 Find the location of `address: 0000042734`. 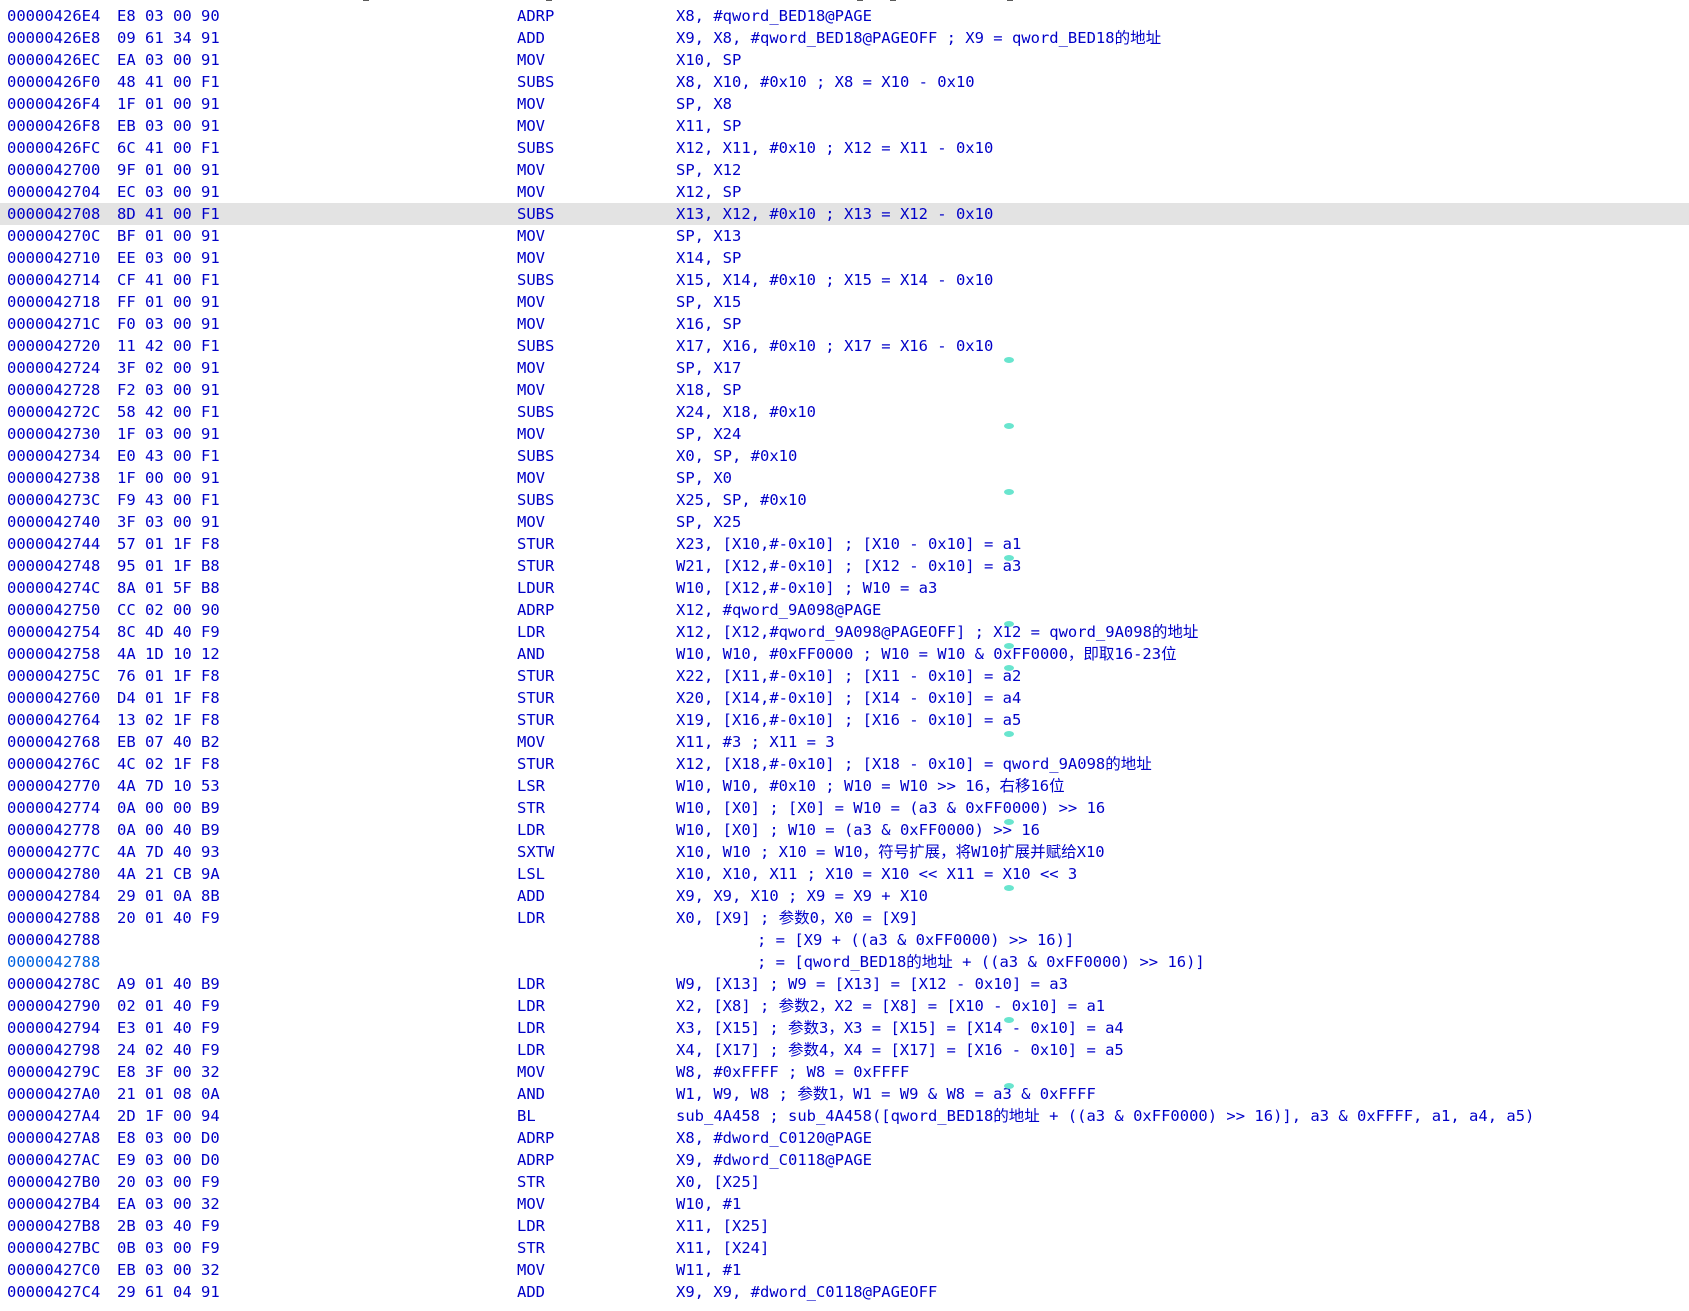

address: 0000042734 is located at coordinates (53, 456).